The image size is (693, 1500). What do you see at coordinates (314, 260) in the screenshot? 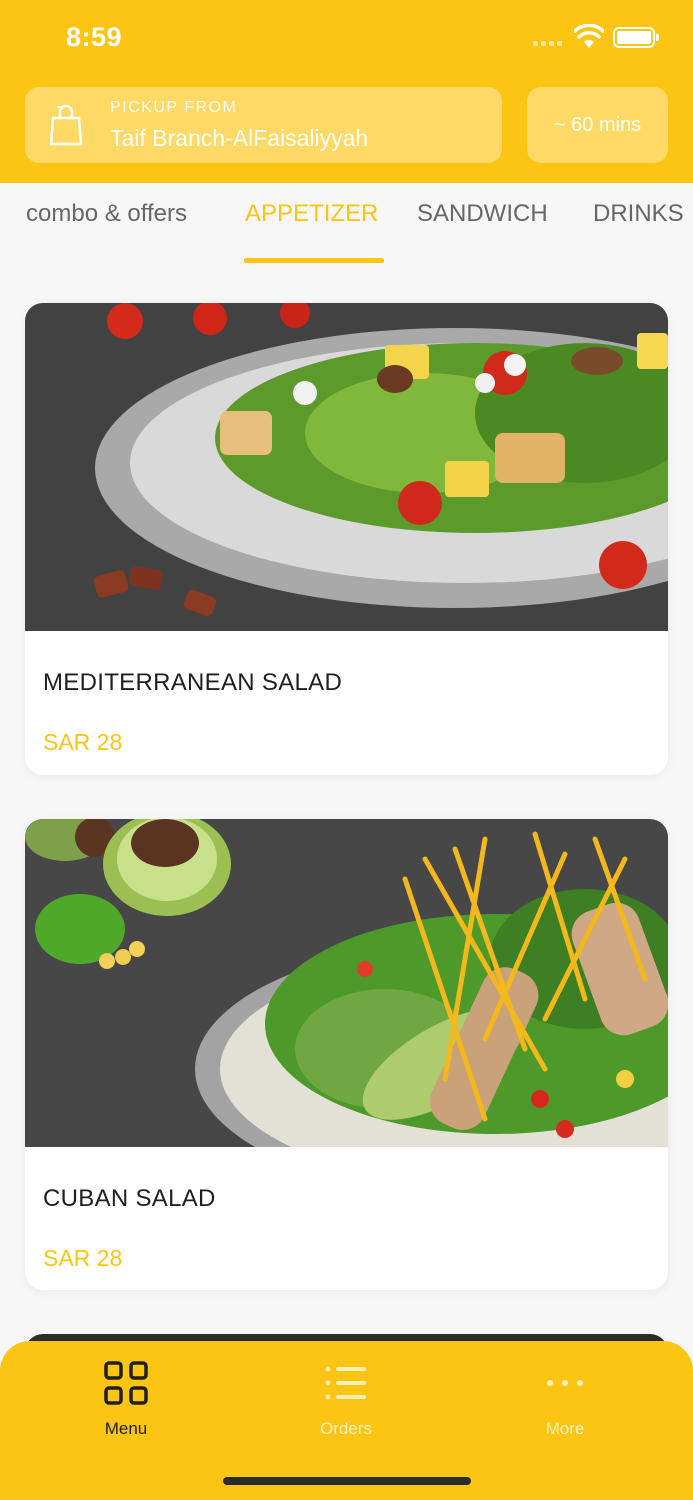
I see `active-tab-indicator` at bounding box center [314, 260].